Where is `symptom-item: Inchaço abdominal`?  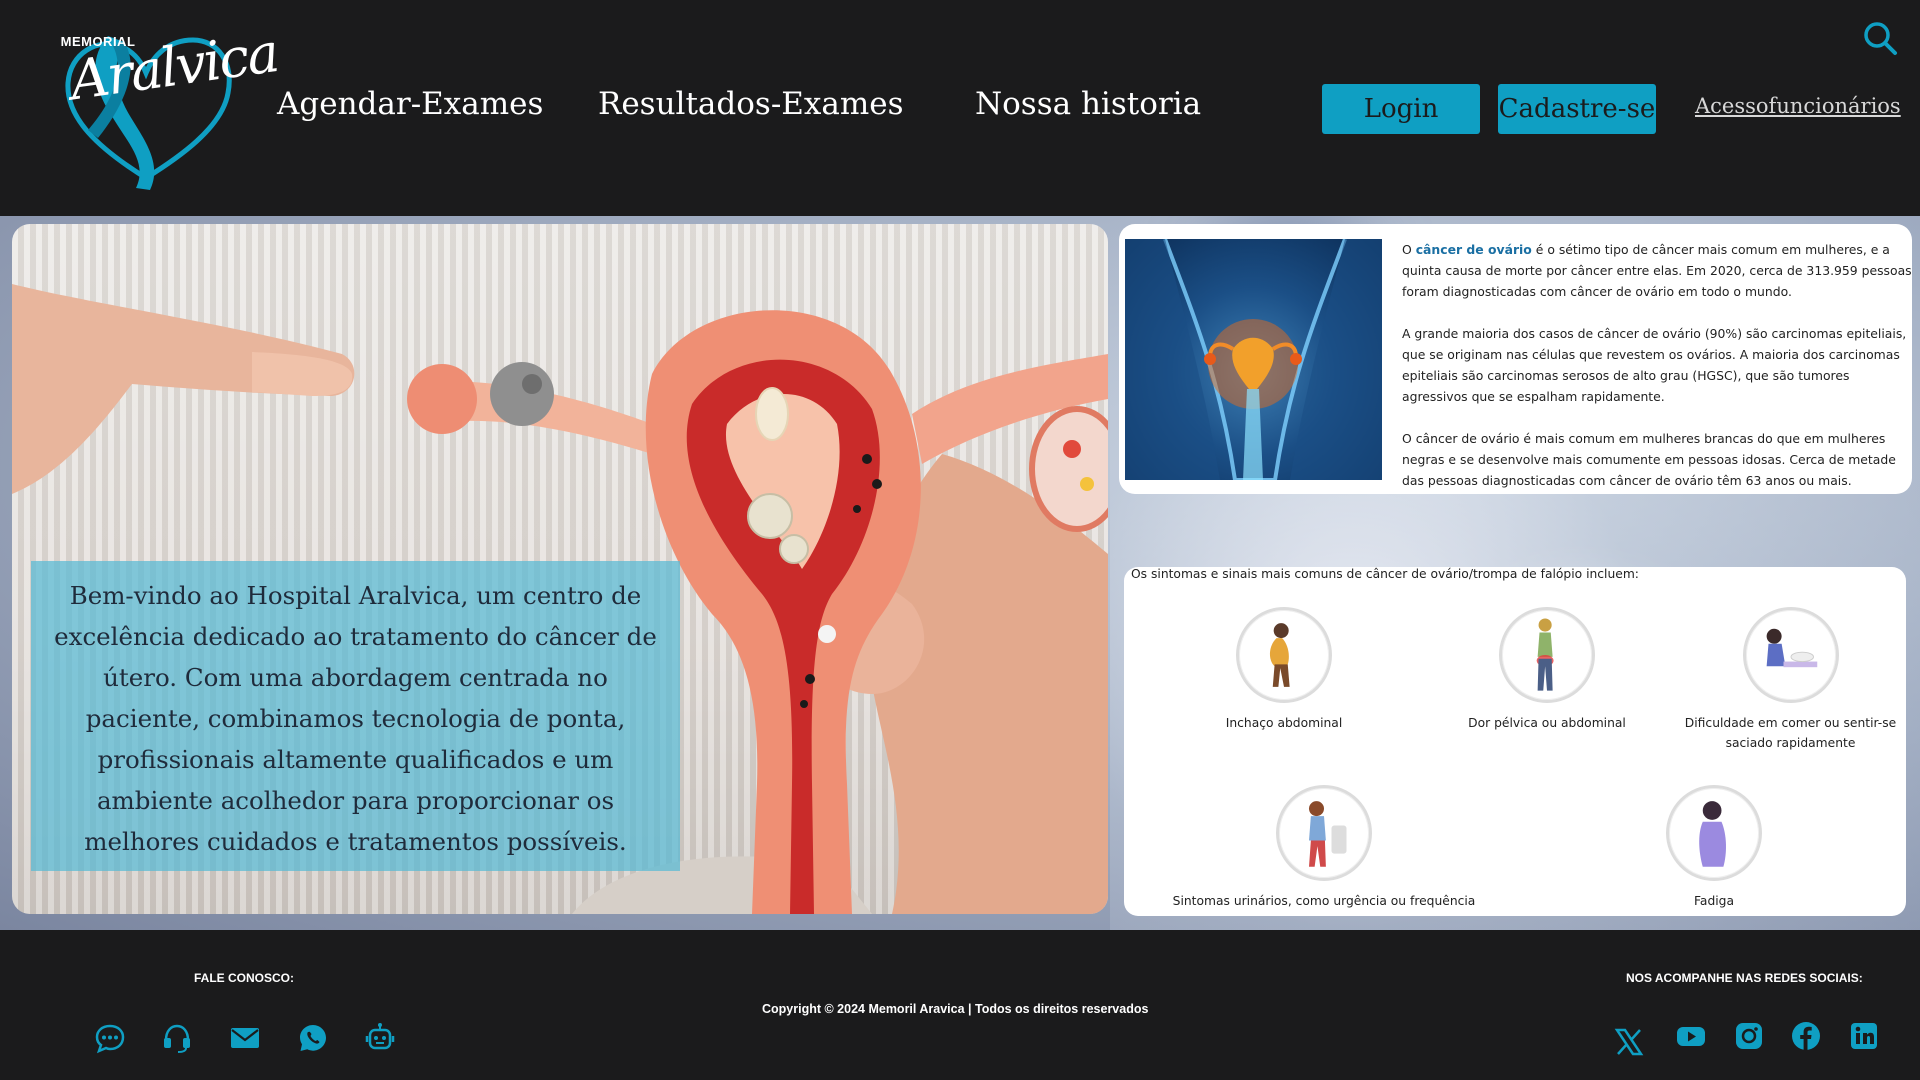 symptom-item: Inchaço abdominal is located at coordinates (1284, 670).